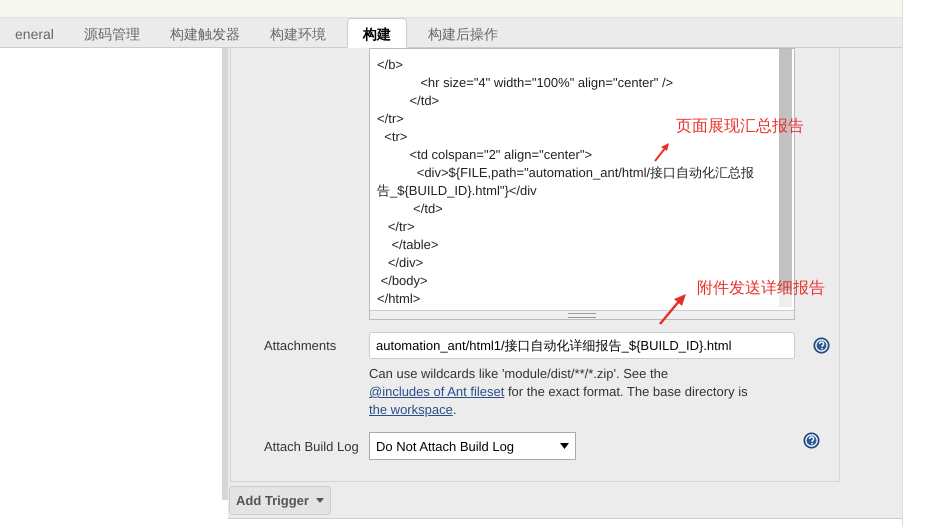 This screenshot has height=527, width=941. I want to click on link: @includes of Ant fileset, so click(436, 391).